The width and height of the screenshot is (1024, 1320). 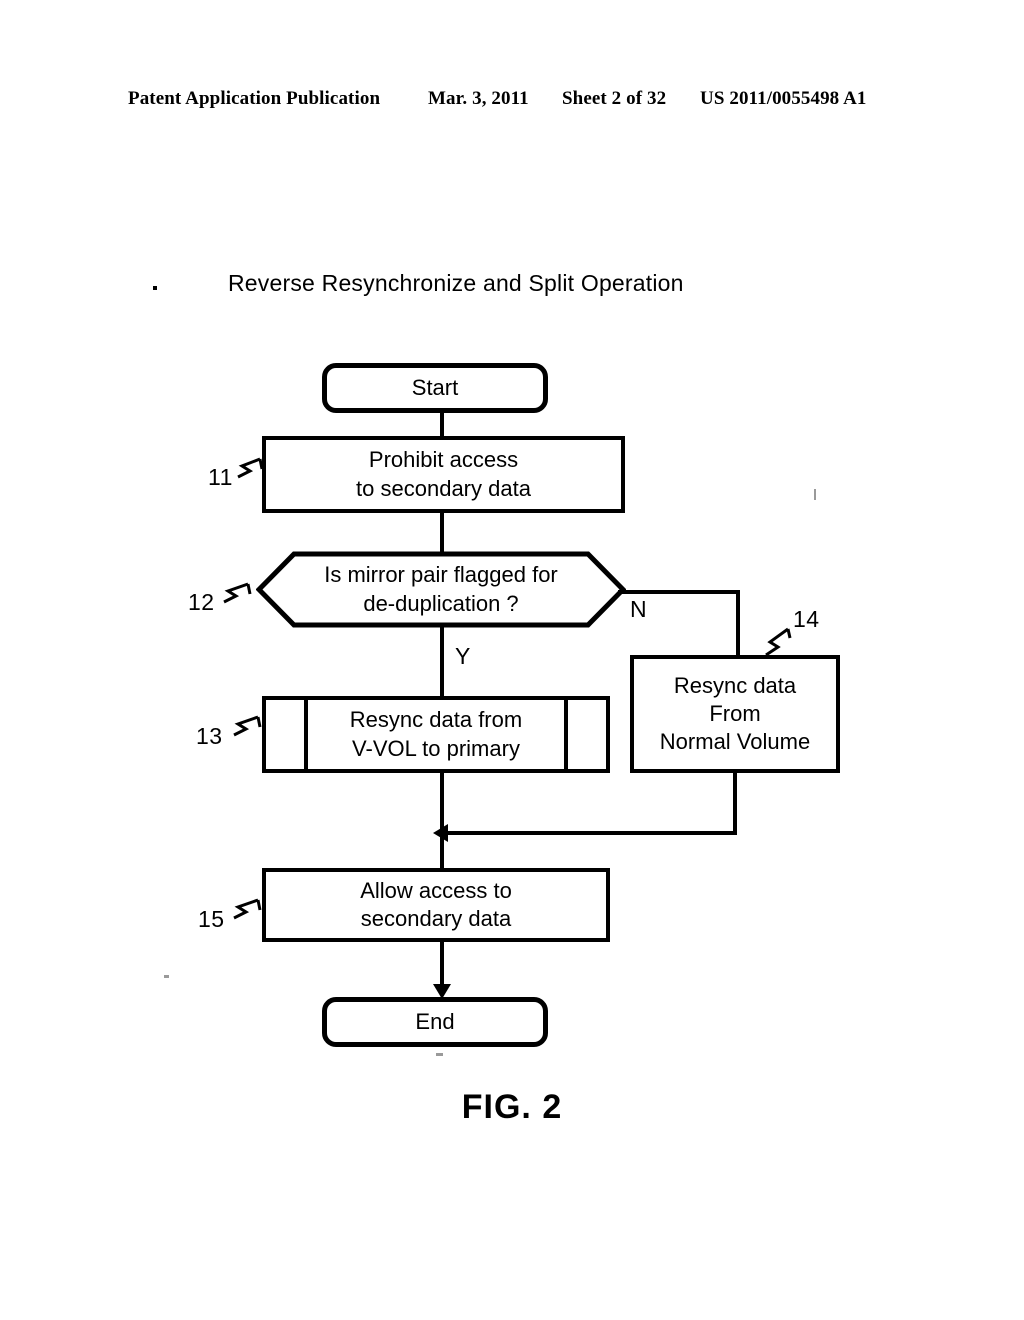 I want to click on flow-node-start-label: Start, so click(x=435, y=387).